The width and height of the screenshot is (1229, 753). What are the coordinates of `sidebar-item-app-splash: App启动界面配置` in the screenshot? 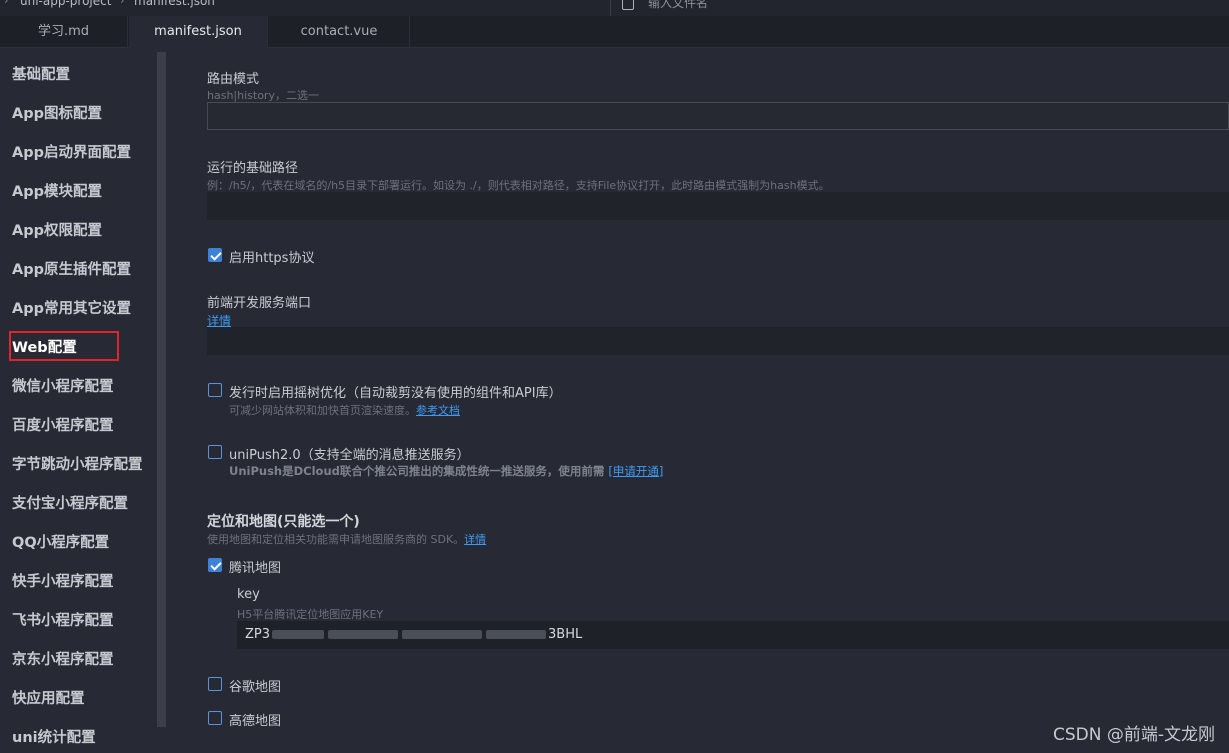 It's located at (71, 151).